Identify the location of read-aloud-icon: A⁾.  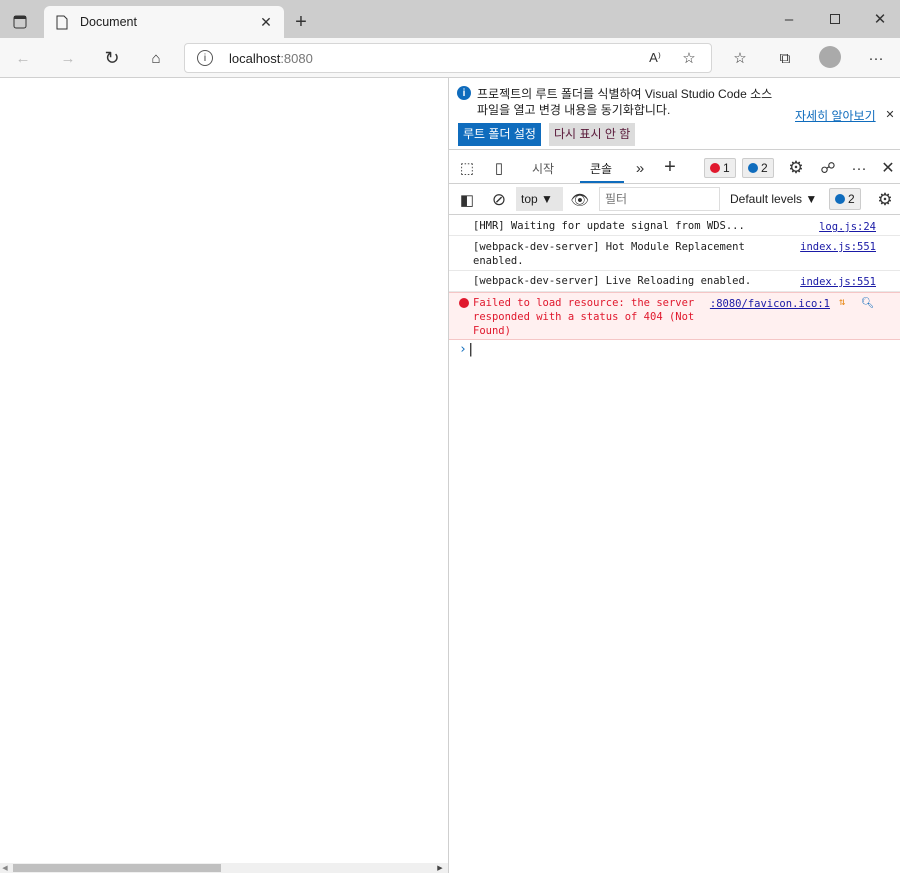
(655, 58).